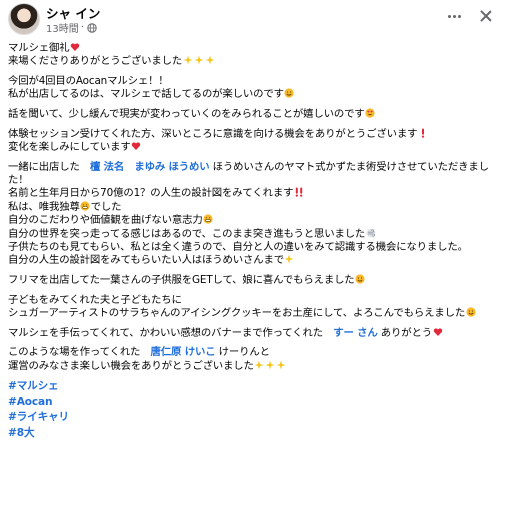 The width and height of the screenshot is (508, 508). What do you see at coordinates (454, 16) in the screenshot?
I see `more-options-button` at bounding box center [454, 16].